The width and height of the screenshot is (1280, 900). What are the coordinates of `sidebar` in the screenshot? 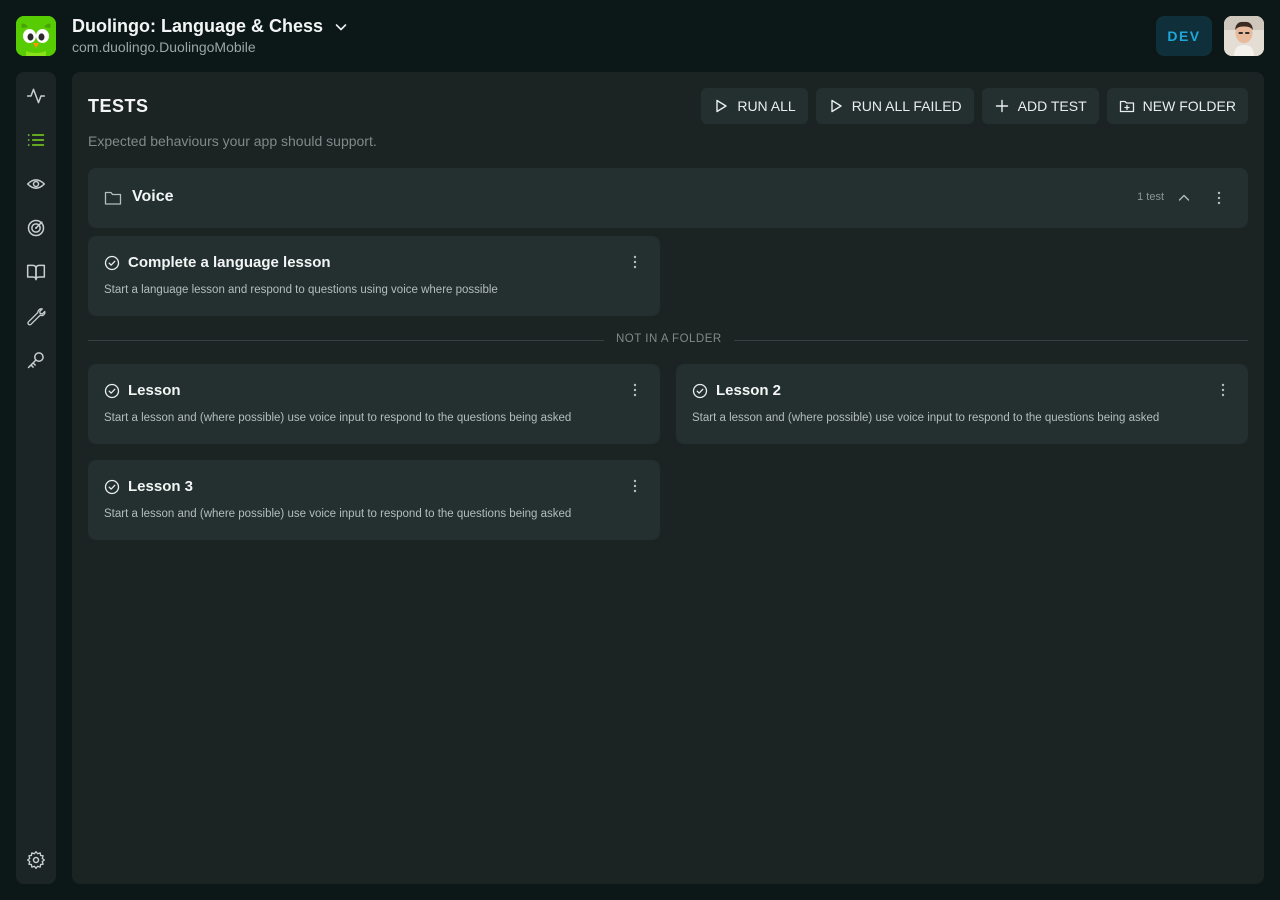 It's located at (36, 478).